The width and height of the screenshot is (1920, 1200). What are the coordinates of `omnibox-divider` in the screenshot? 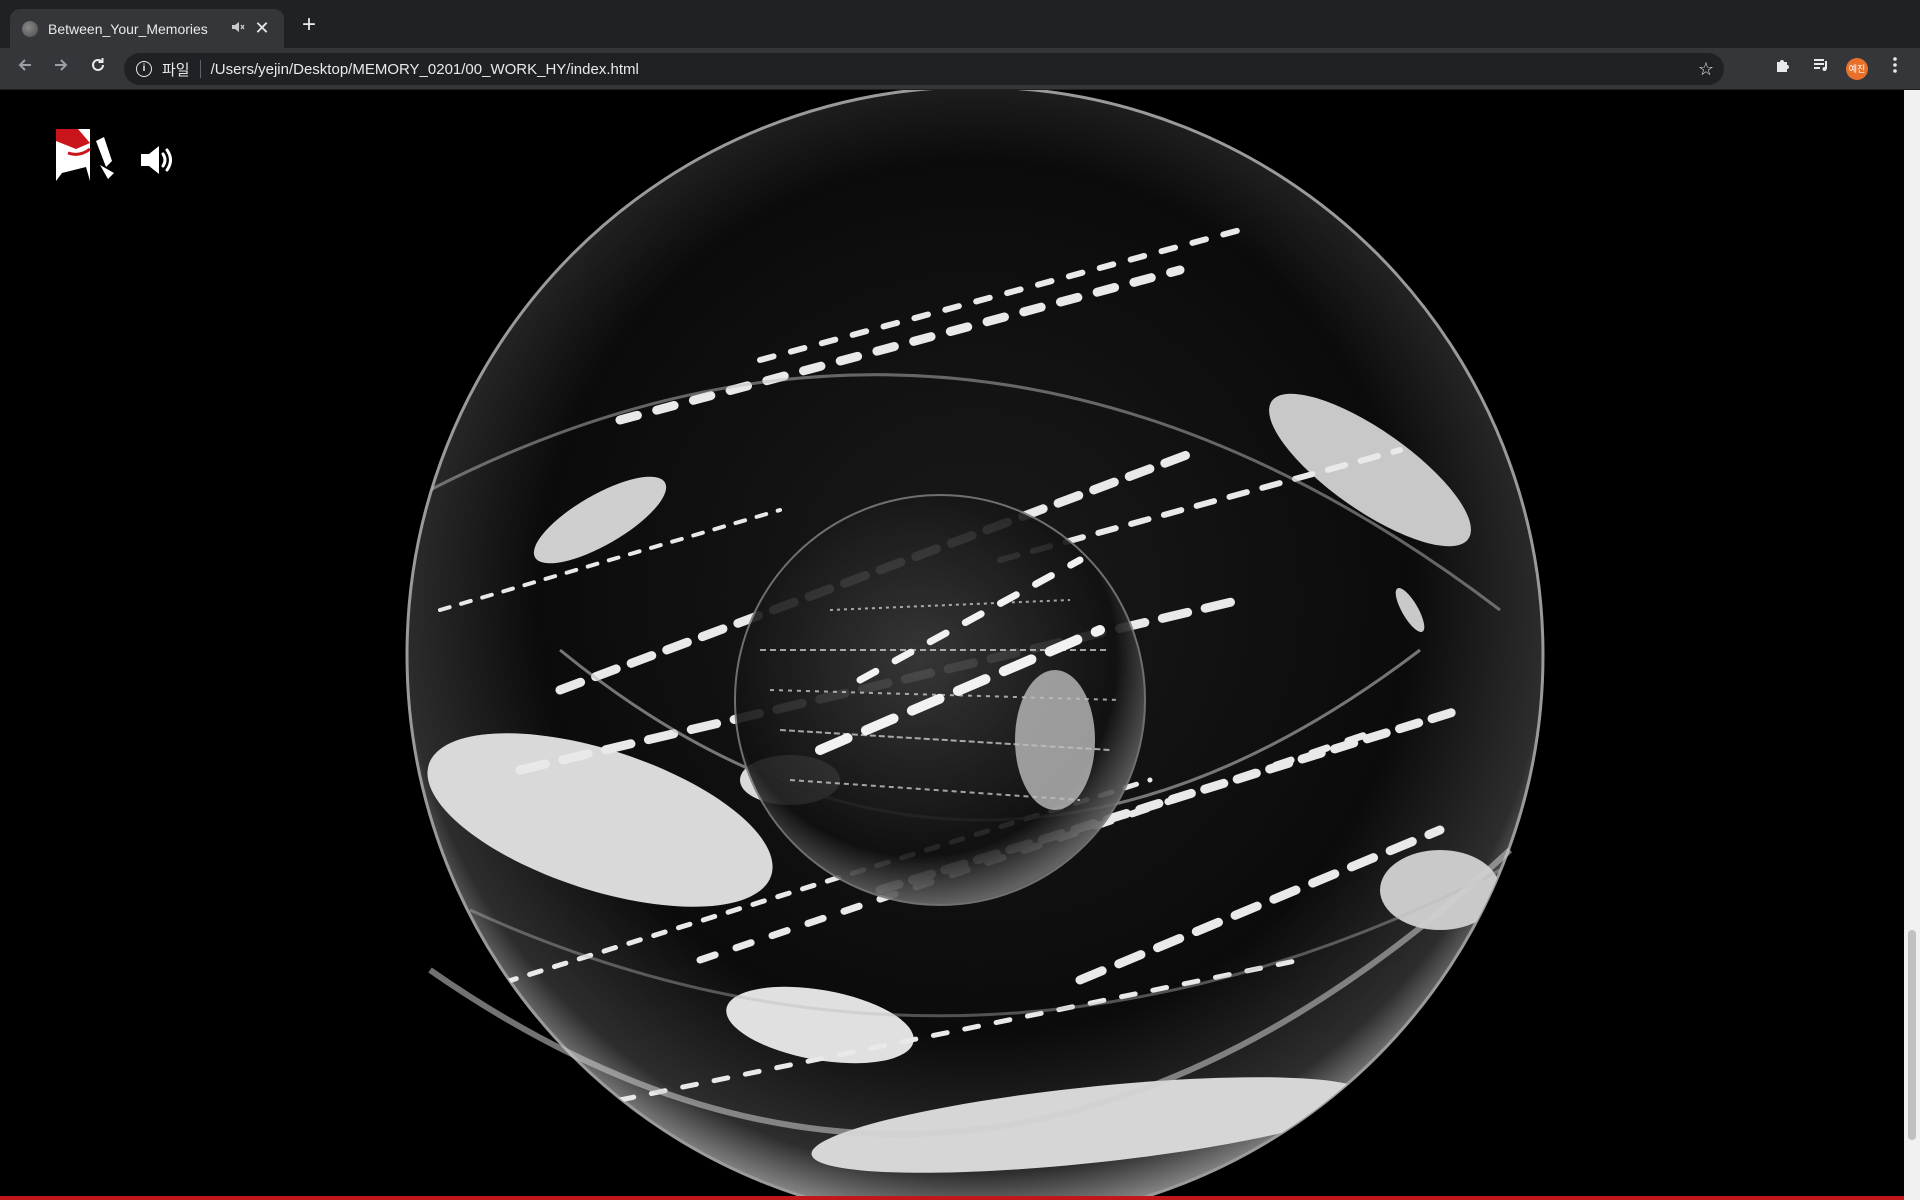 It's located at (200, 69).